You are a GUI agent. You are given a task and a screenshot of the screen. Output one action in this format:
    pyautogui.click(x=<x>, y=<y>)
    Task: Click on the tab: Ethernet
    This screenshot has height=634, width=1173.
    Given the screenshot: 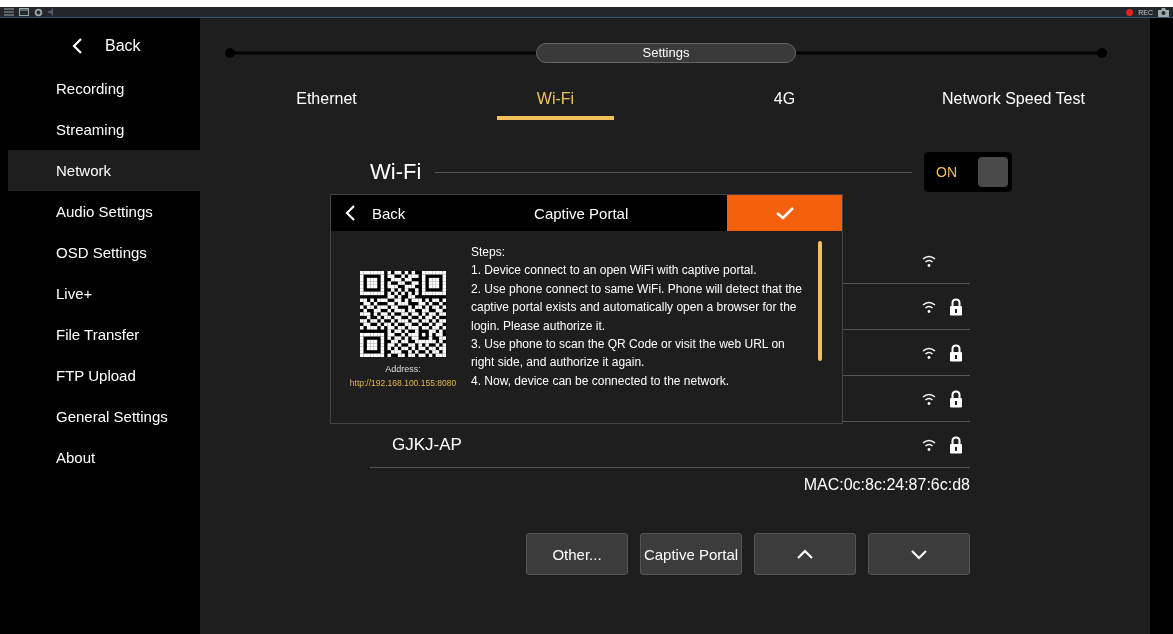 What is the action you would take?
    pyautogui.click(x=326, y=101)
    